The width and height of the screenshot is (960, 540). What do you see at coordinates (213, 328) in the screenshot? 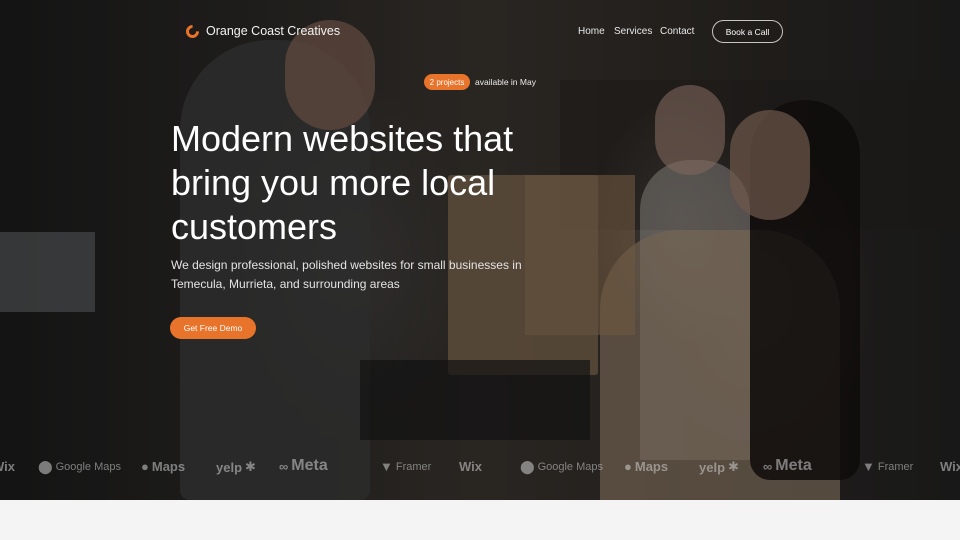
I see `get-free-demo-button: Get Free Demo` at bounding box center [213, 328].